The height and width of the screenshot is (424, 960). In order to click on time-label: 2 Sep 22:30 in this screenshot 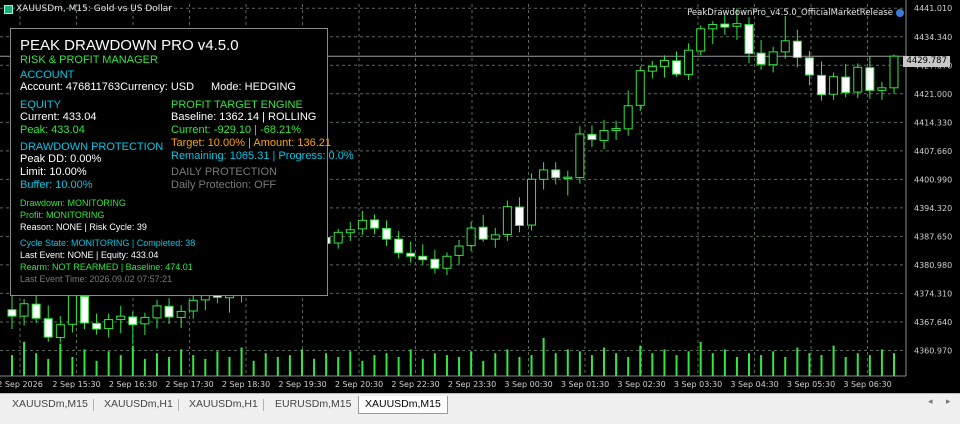, I will do `click(415, 384)`.